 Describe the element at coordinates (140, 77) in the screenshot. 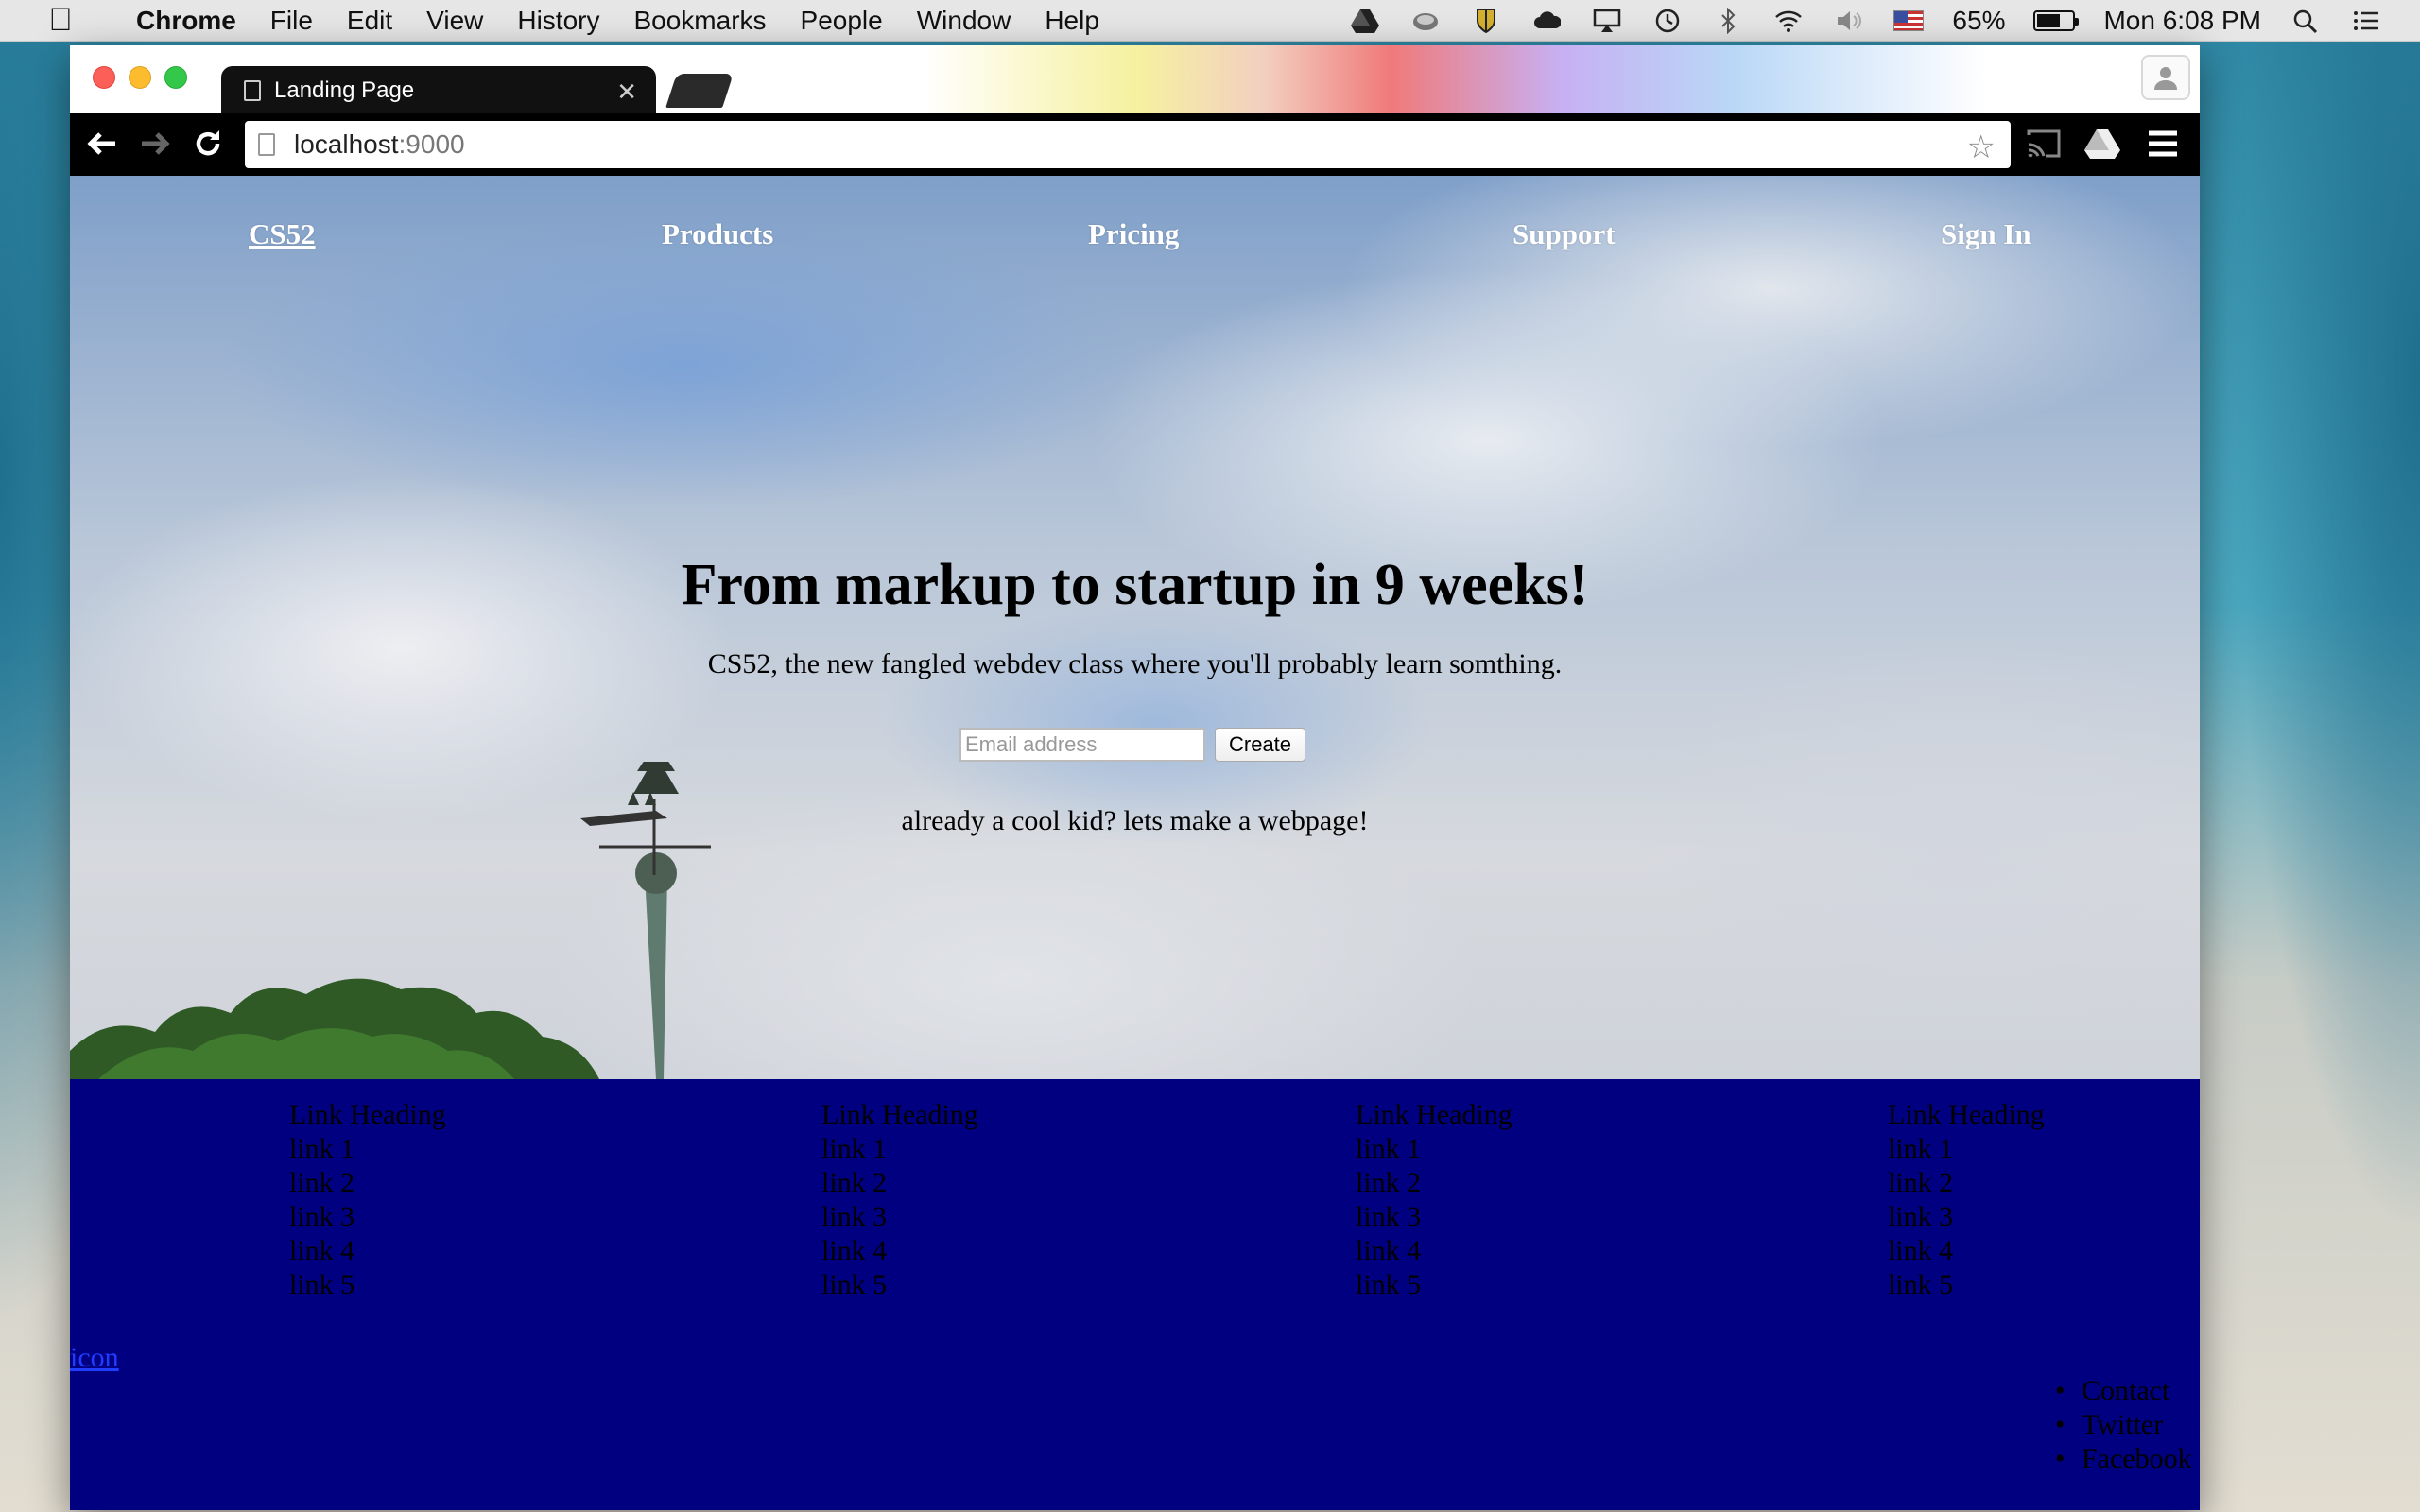

I see `minimize-window-button` at that location.